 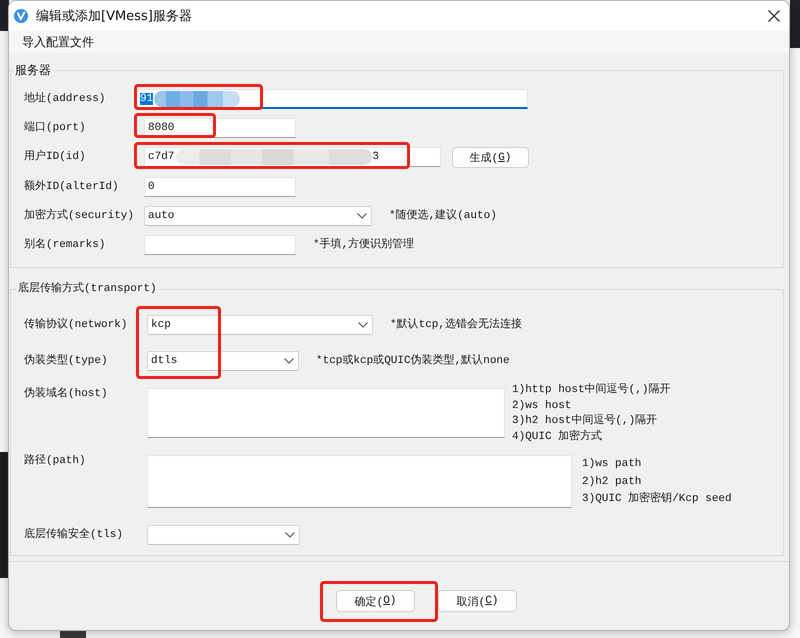 I want to click on text-field: c7d7 3, so click(x=292, y=157).